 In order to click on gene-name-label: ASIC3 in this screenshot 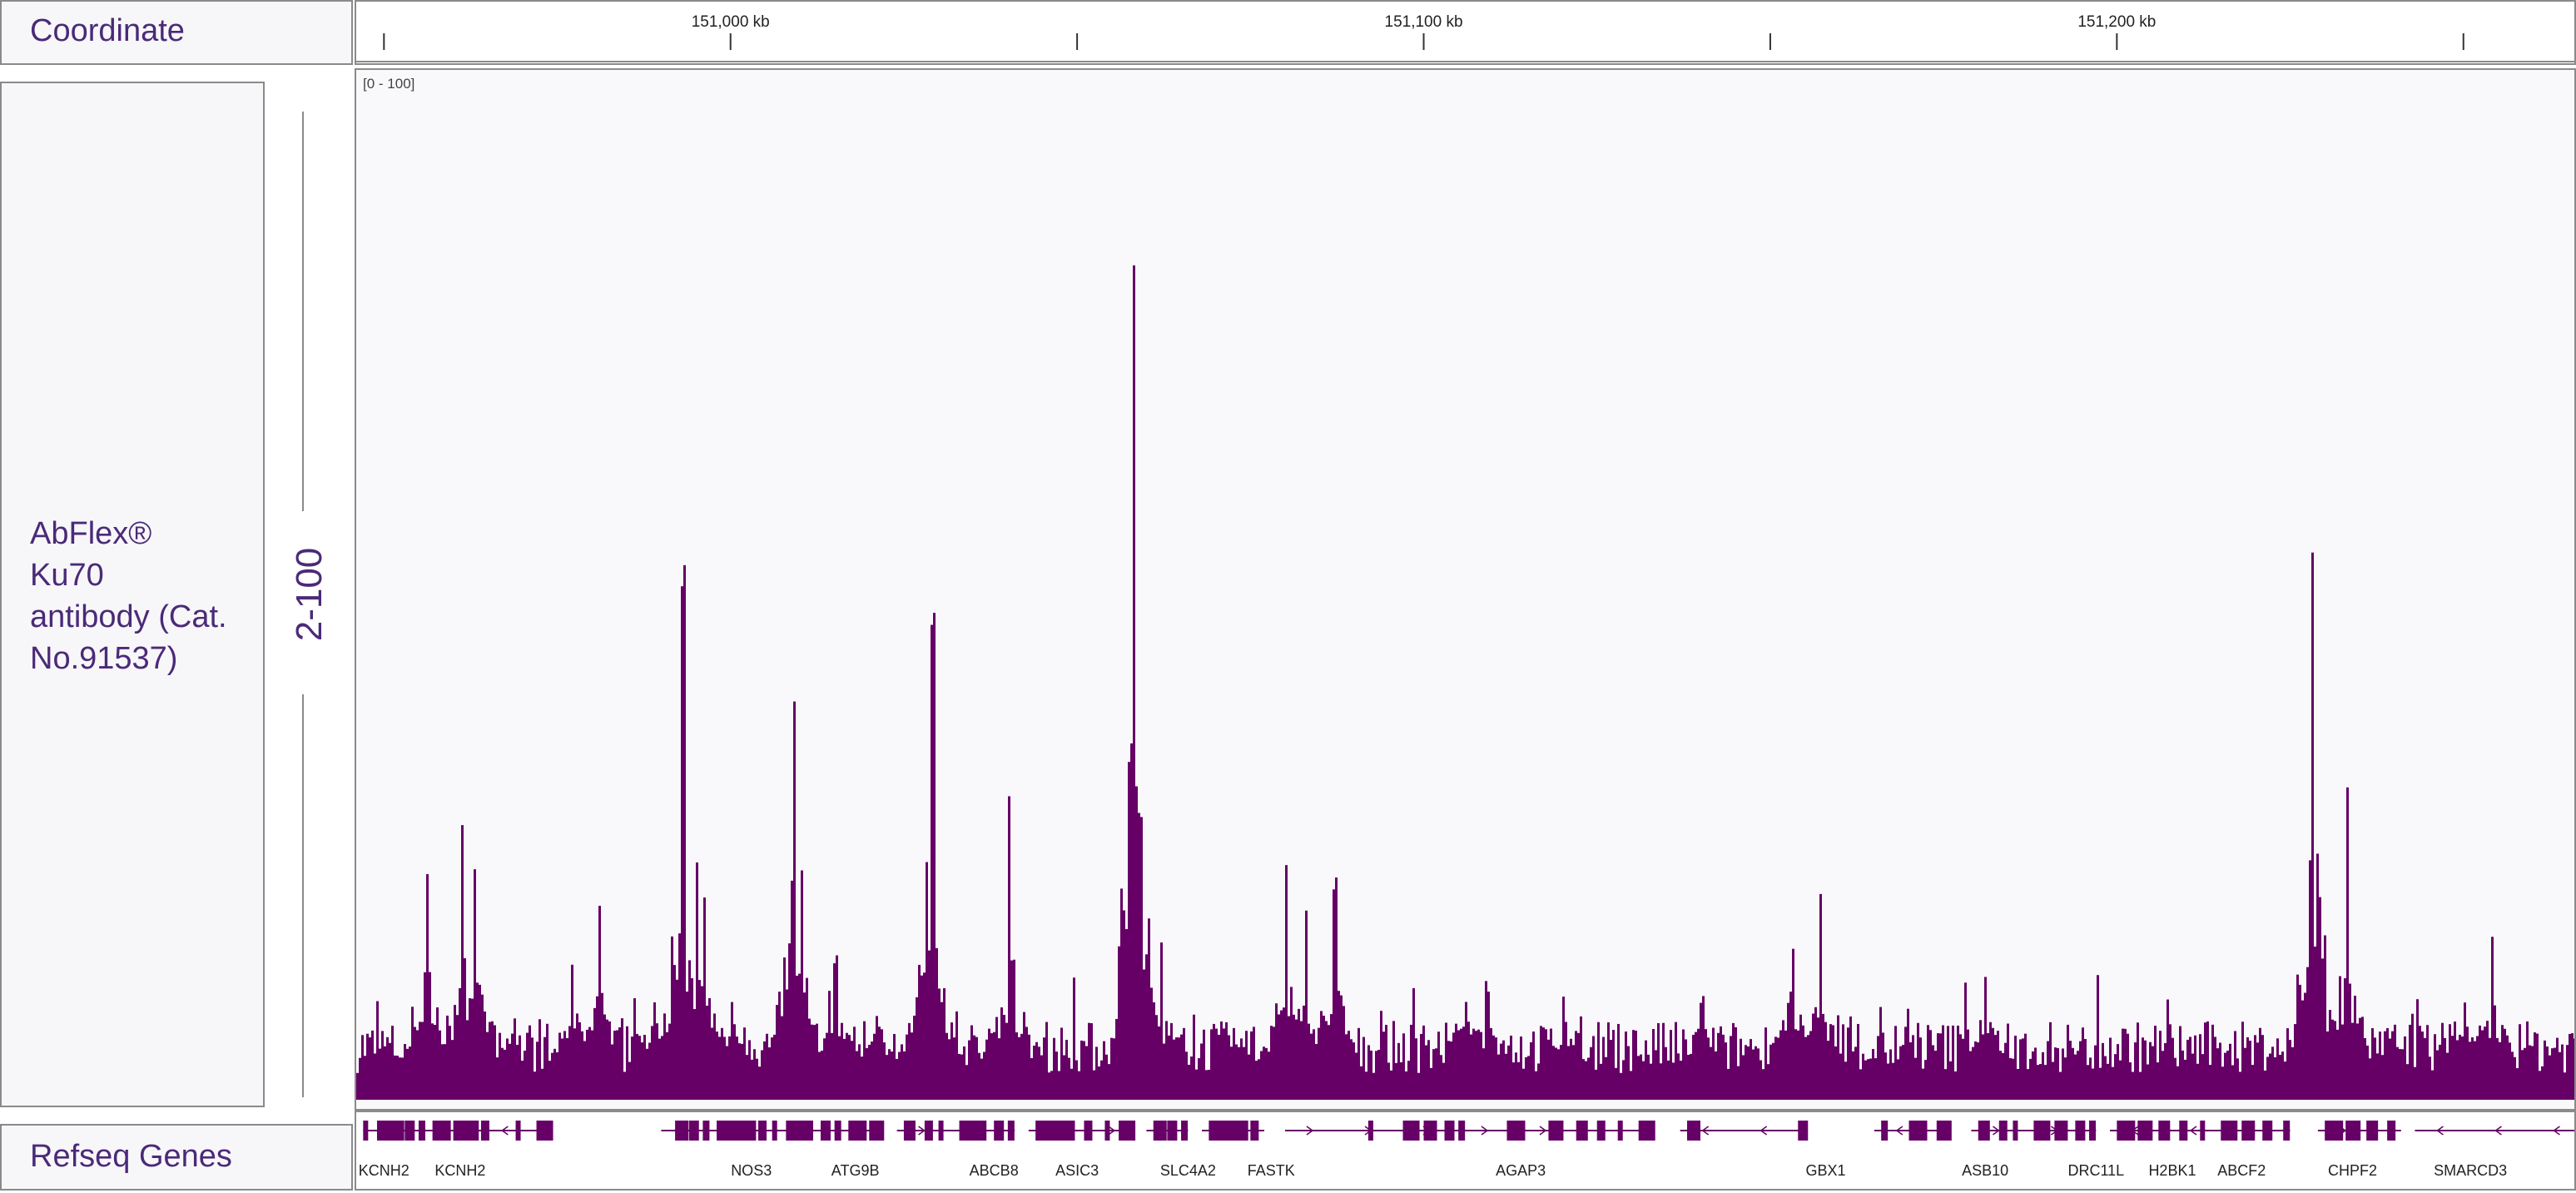, I will do `click(1077, 1170)`.